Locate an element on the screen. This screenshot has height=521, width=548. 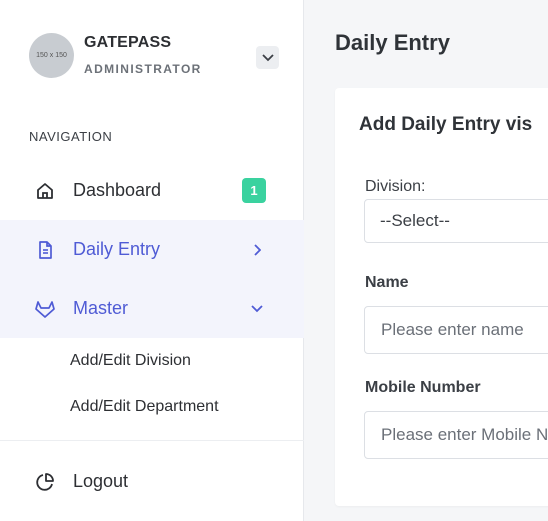
division-selected-value: --Select-- is located at coordinates (415, 220).